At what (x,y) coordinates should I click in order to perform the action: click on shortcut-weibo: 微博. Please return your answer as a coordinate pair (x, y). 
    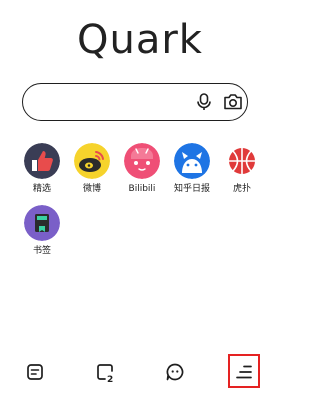
    Looking at the image, I should click on (92, 169).